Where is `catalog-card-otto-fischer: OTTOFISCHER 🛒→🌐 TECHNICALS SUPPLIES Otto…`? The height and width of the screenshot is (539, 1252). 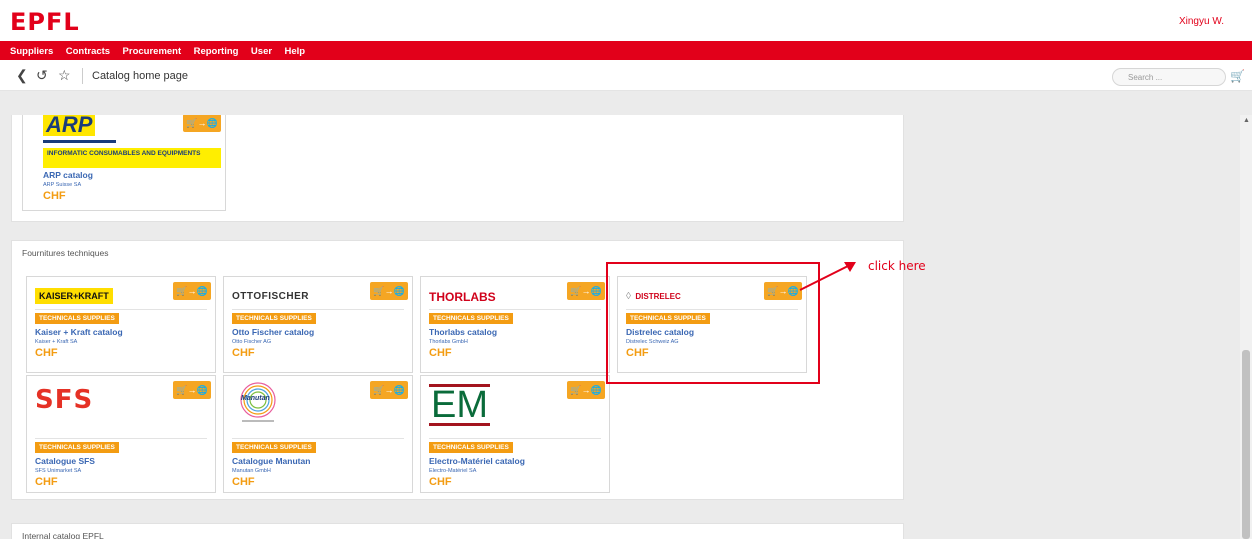
catalog-card-otto-fischer: OTTOFISCHER 🛒→🌐 TECHNICALS SUPPLIES Otto… is located at coordinates (318, 324).